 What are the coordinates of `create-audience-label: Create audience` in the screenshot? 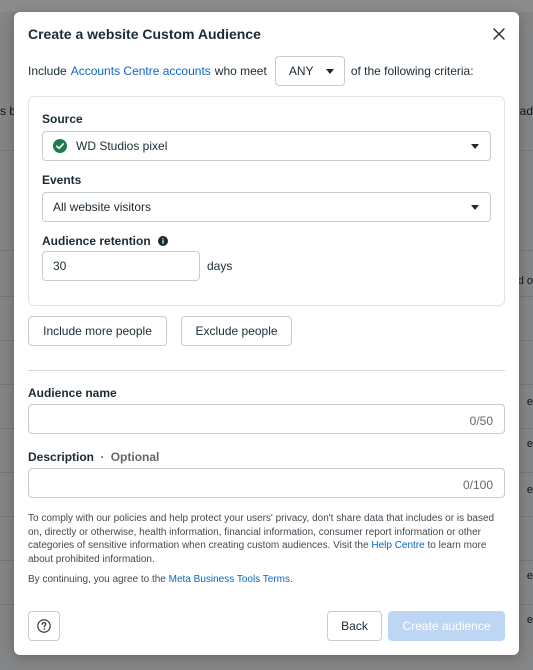 It's located at (446, 626).